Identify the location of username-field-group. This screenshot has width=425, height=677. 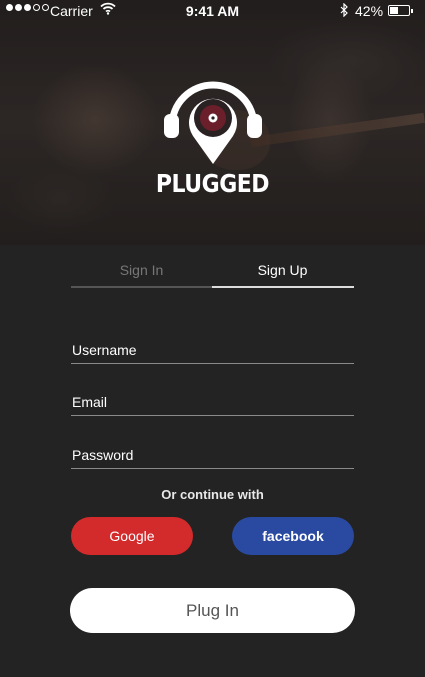
(212, 353).